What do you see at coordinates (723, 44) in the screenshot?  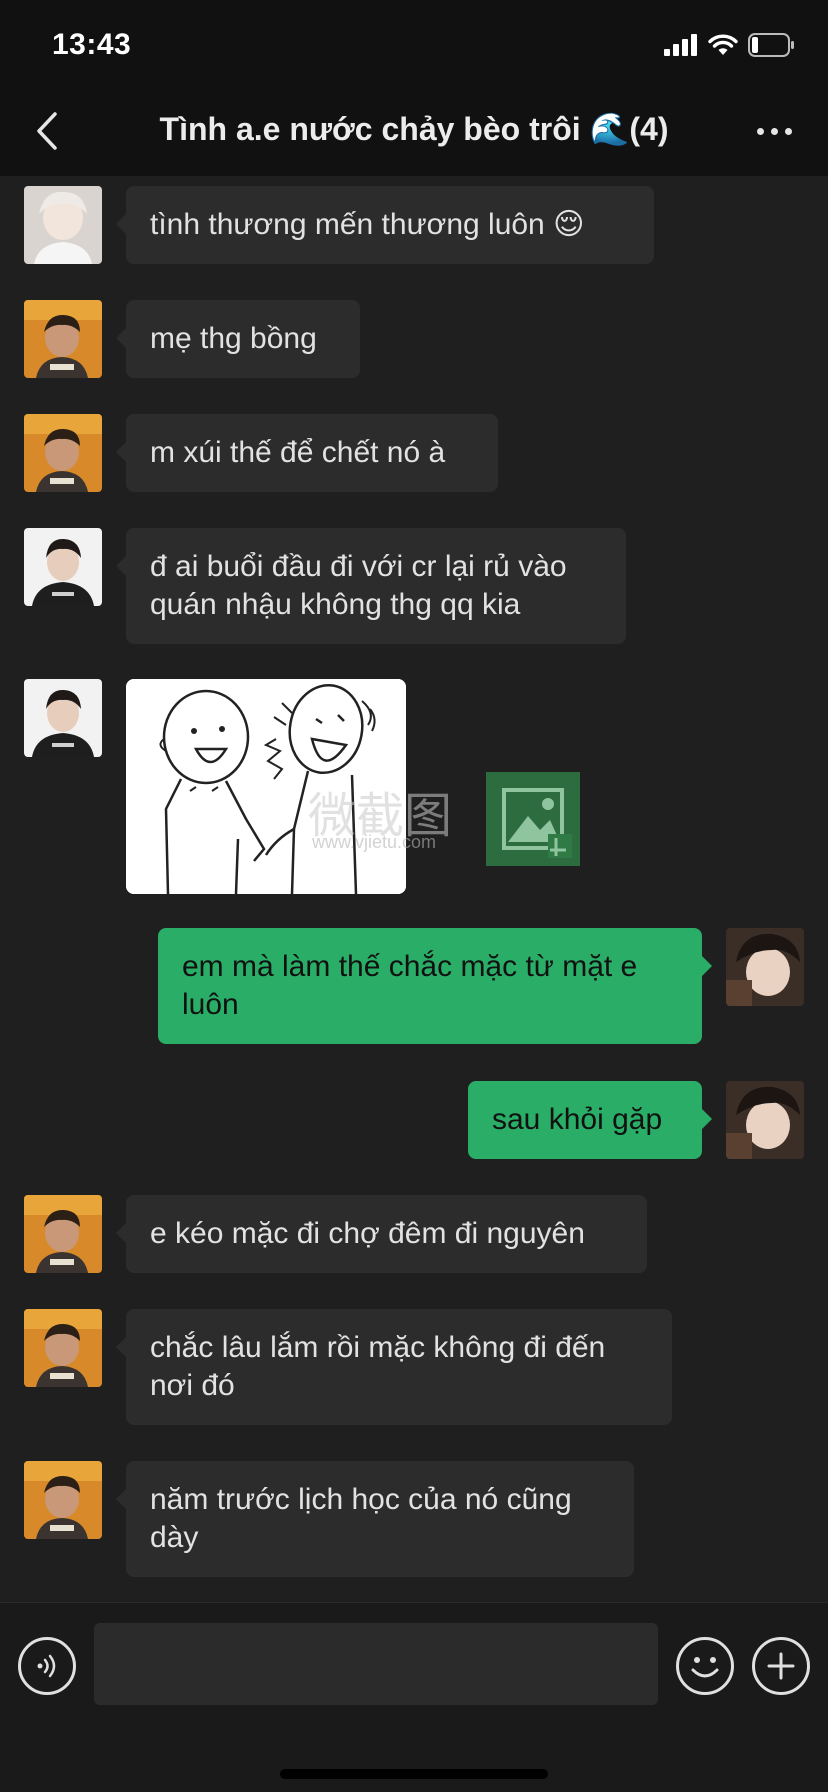 I see `wifi-icon` at bounding box center [723, 44].